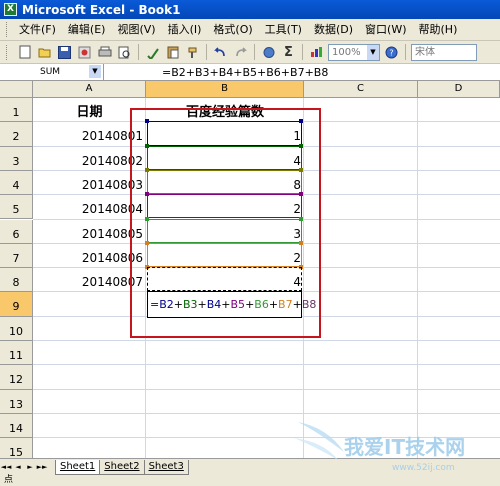 The width and height of the screenshot is (500, 486). Describe the element at coordinates (250, 480) in the screenshot. I see `status-bar: 点` at that location.